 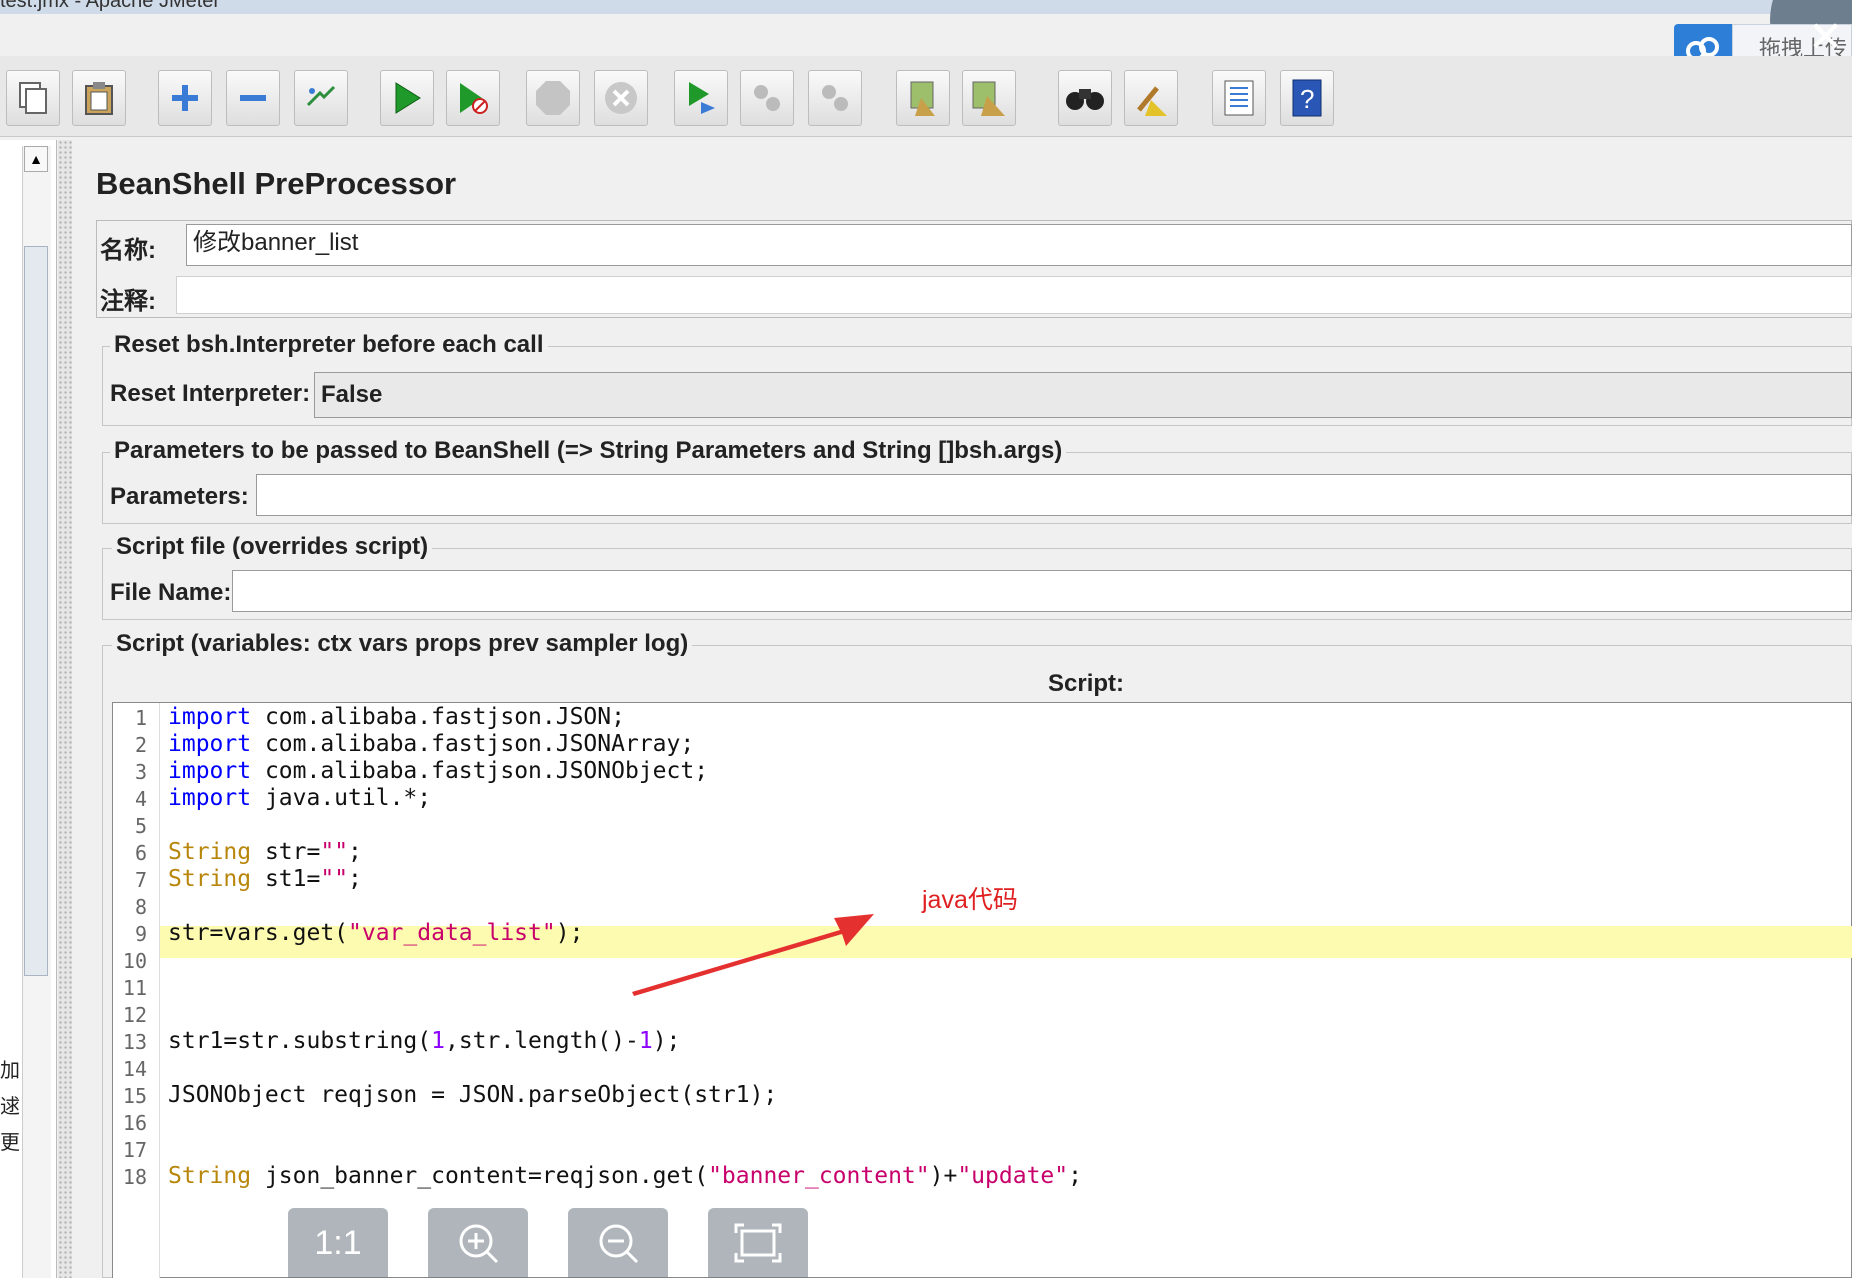 I want to click on plus-icon, so click(x=185, y=98).